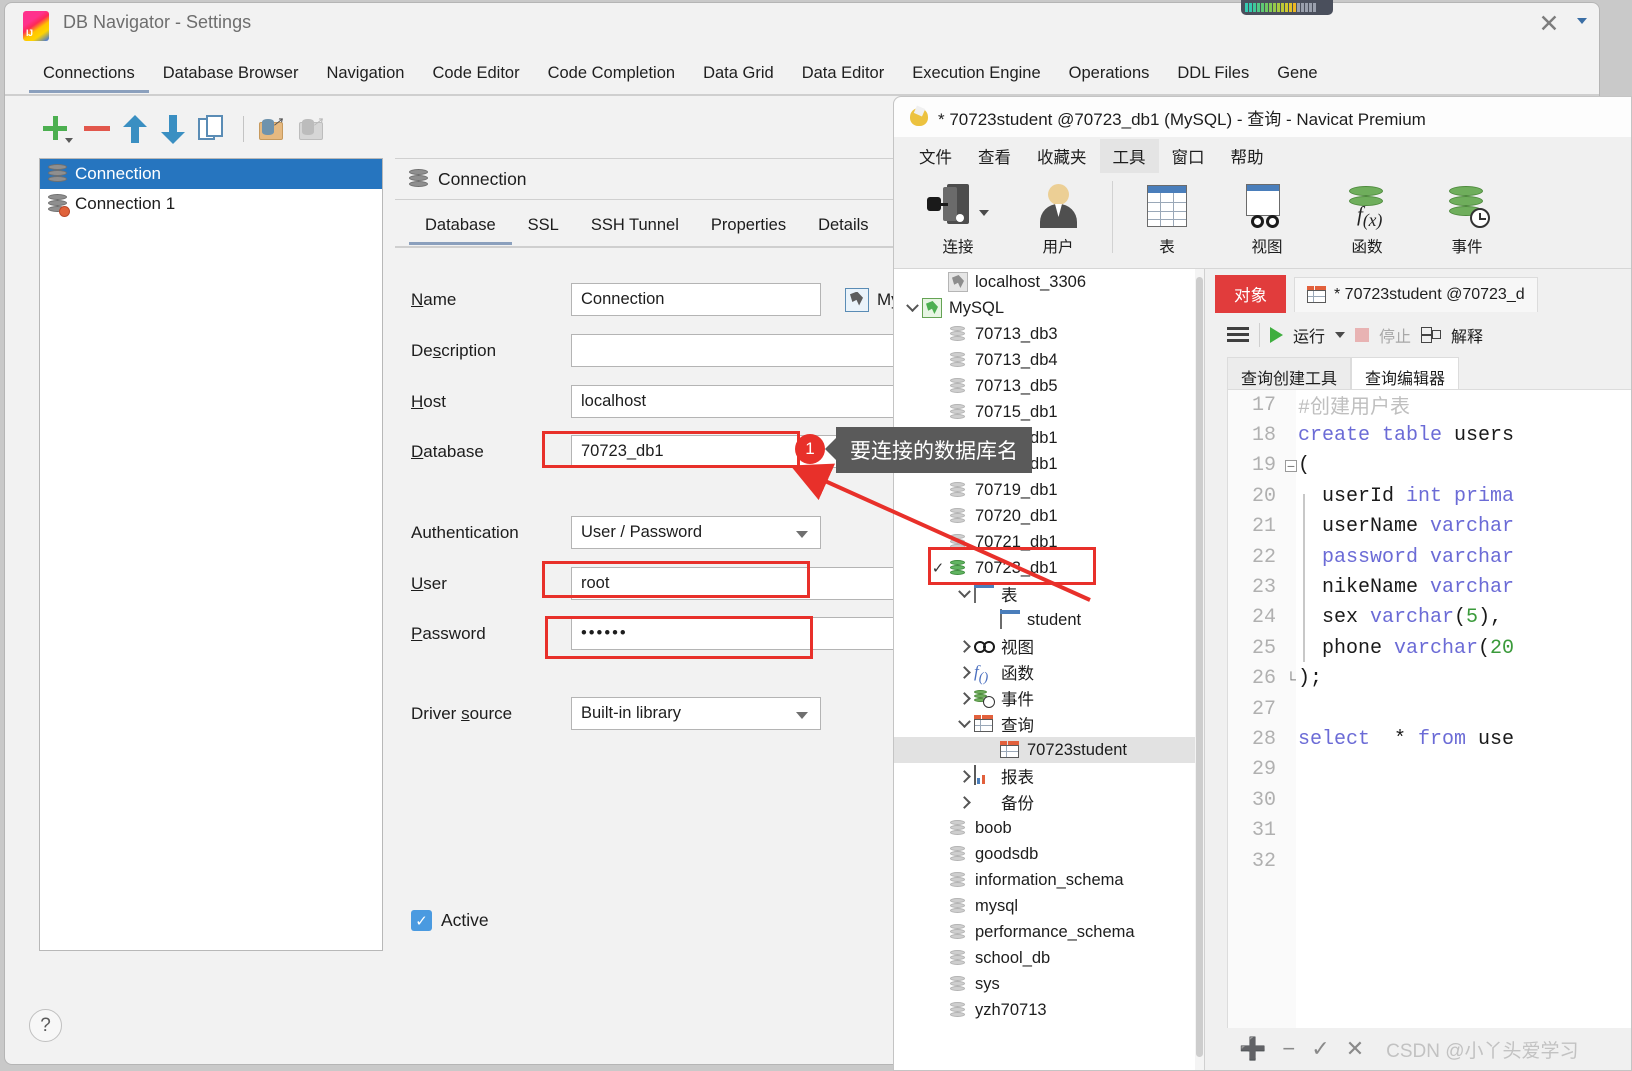 Image resolution: width=1632 pixels, height=1071 pixels. Describe the element at coordinates (748, 226) in the screenshot. I see `connection-tab-properties: Properties` at that location.